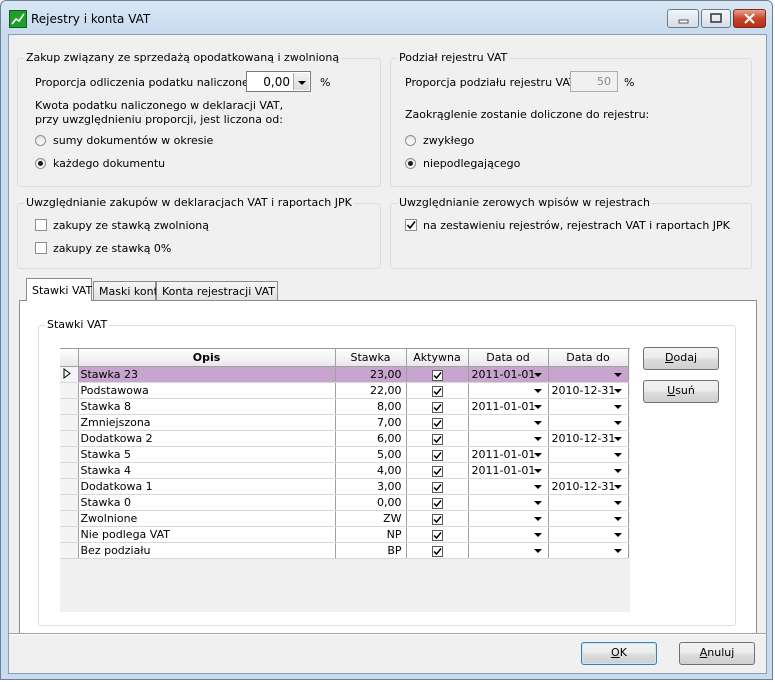 The height and width of the screenshot is (682, 775). What do you see at coordinates (278, 81) in the screenshot?
I see `proporcja-combo: 0,00` at bounding box center [278, 81].